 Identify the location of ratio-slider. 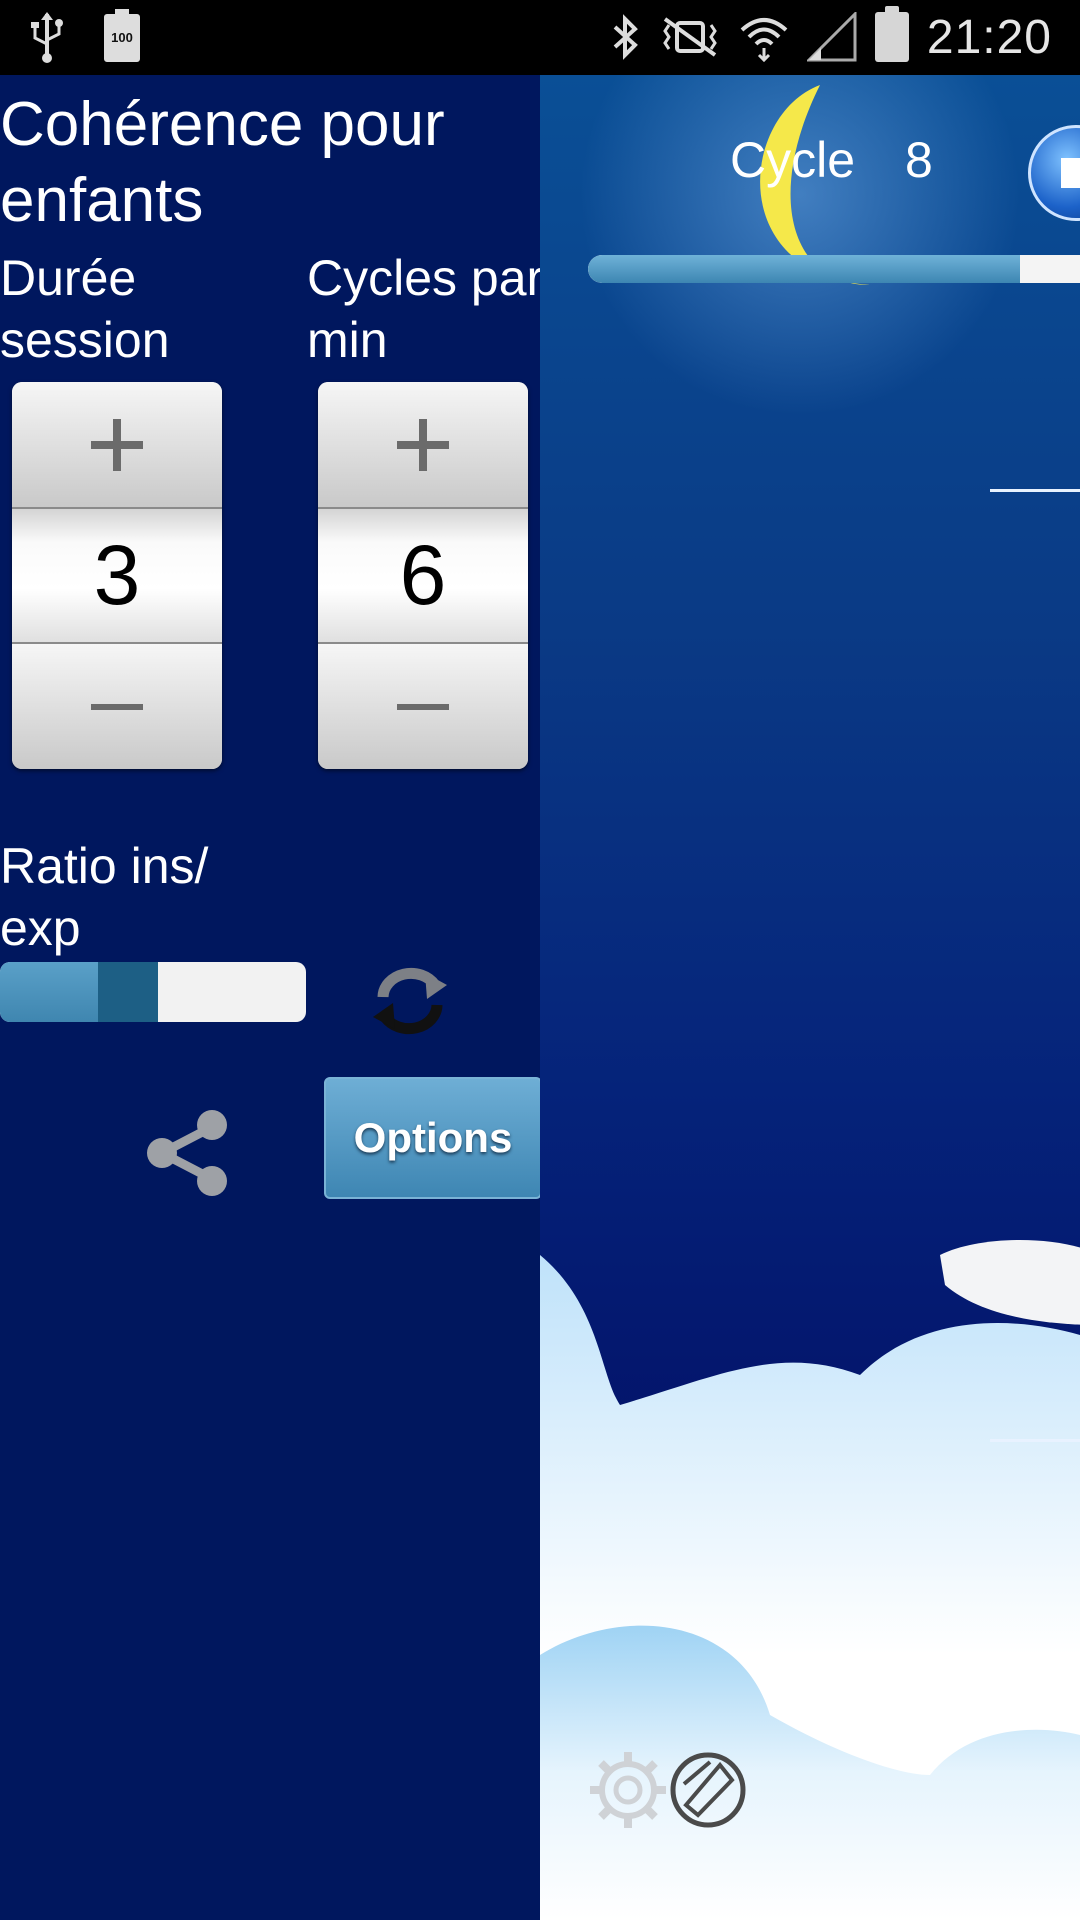
(153, 992).